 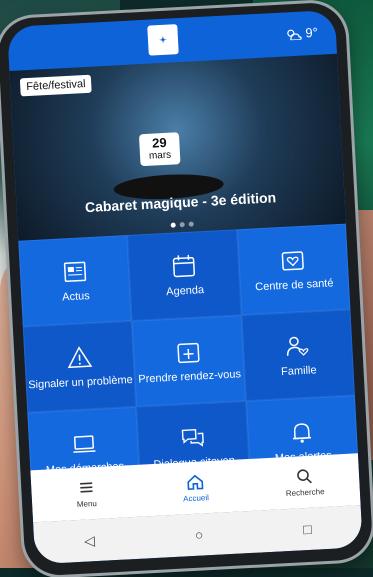 What do you see at coordinates (76, 296) in the screenshot?
I see `tile-label: Actus` at bounding box center [76, 296].